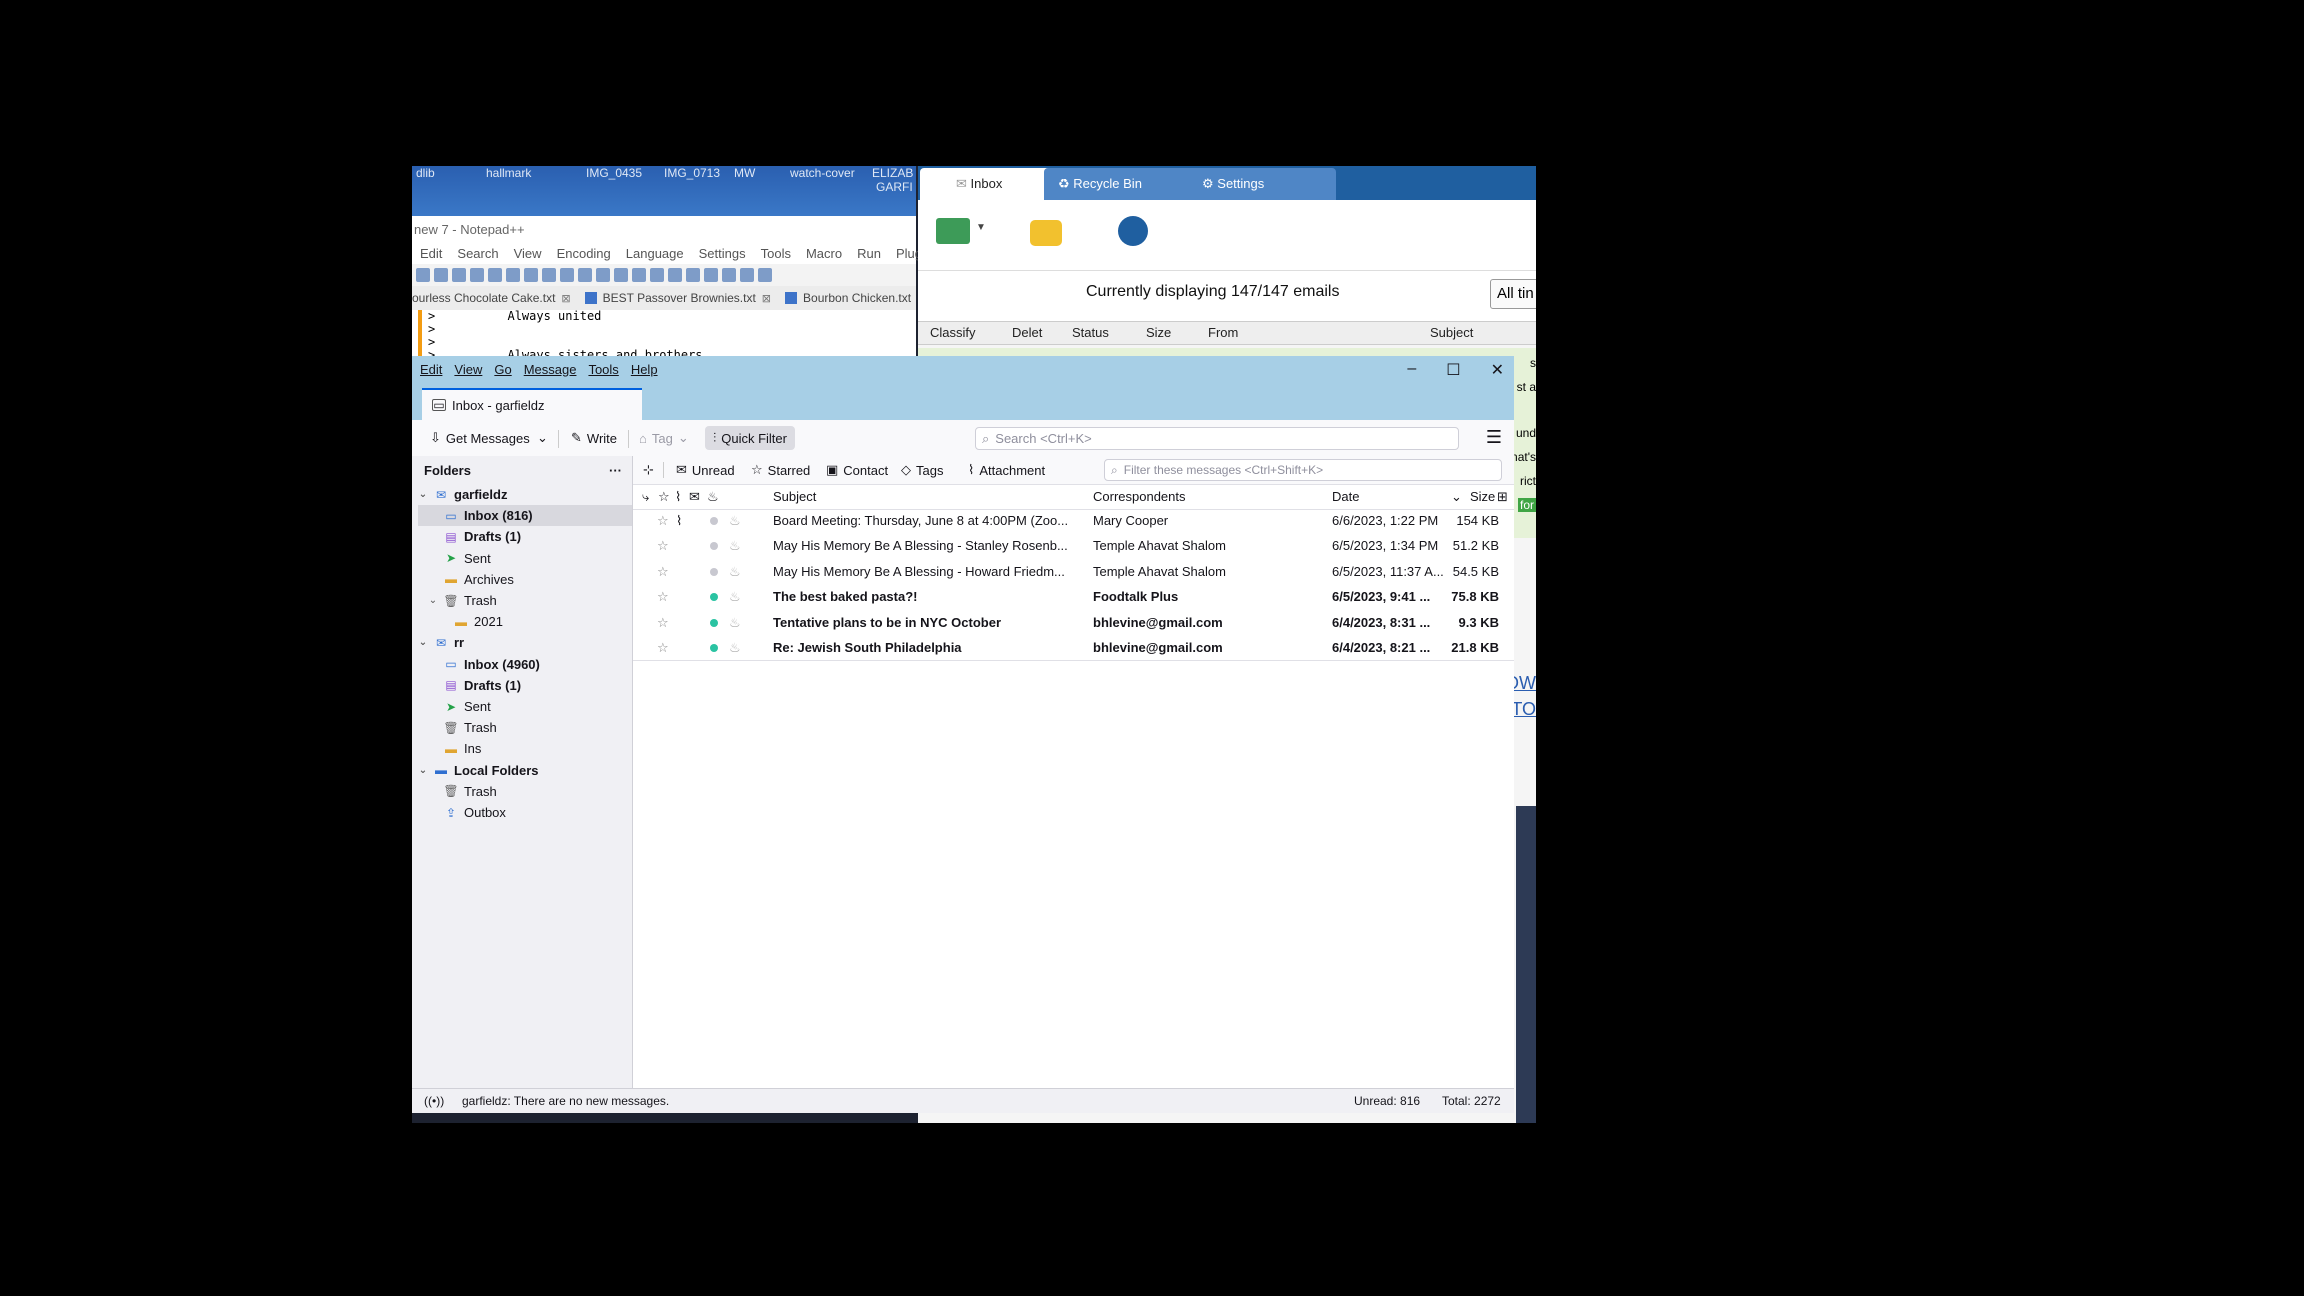 This screenshot has height=1296, width=2304. What do you see at coordinates (480, 438) in the screenshot?
I see `get-messages-button: ⇩ Get Messages` at bounding box center [480, 438].